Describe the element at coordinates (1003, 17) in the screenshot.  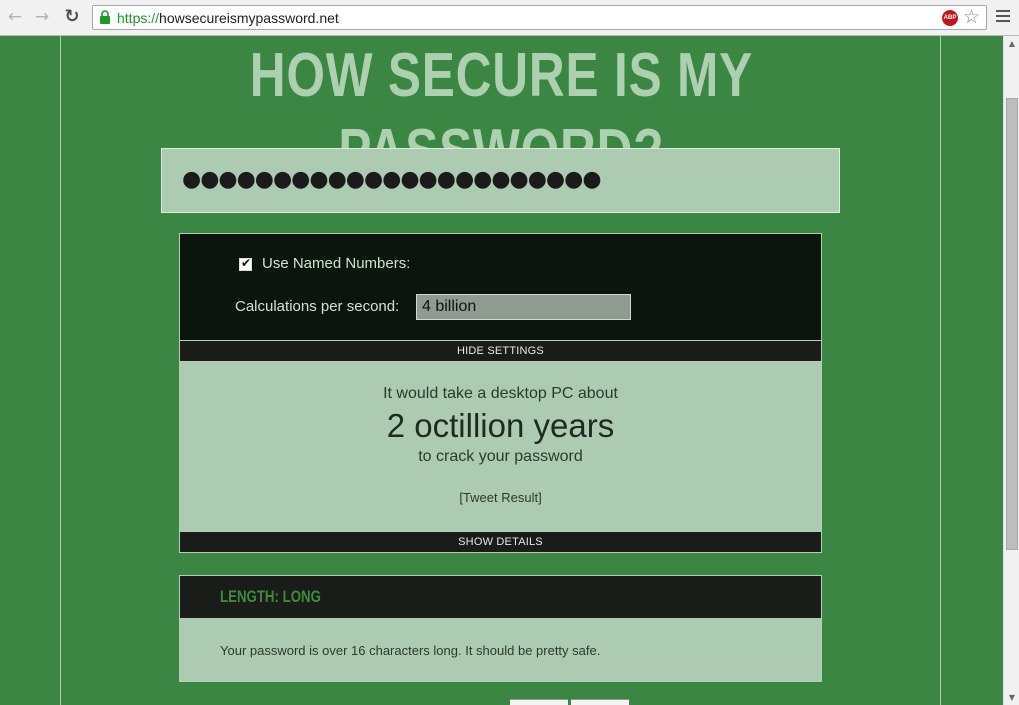
I see `menu-icon` at that location.